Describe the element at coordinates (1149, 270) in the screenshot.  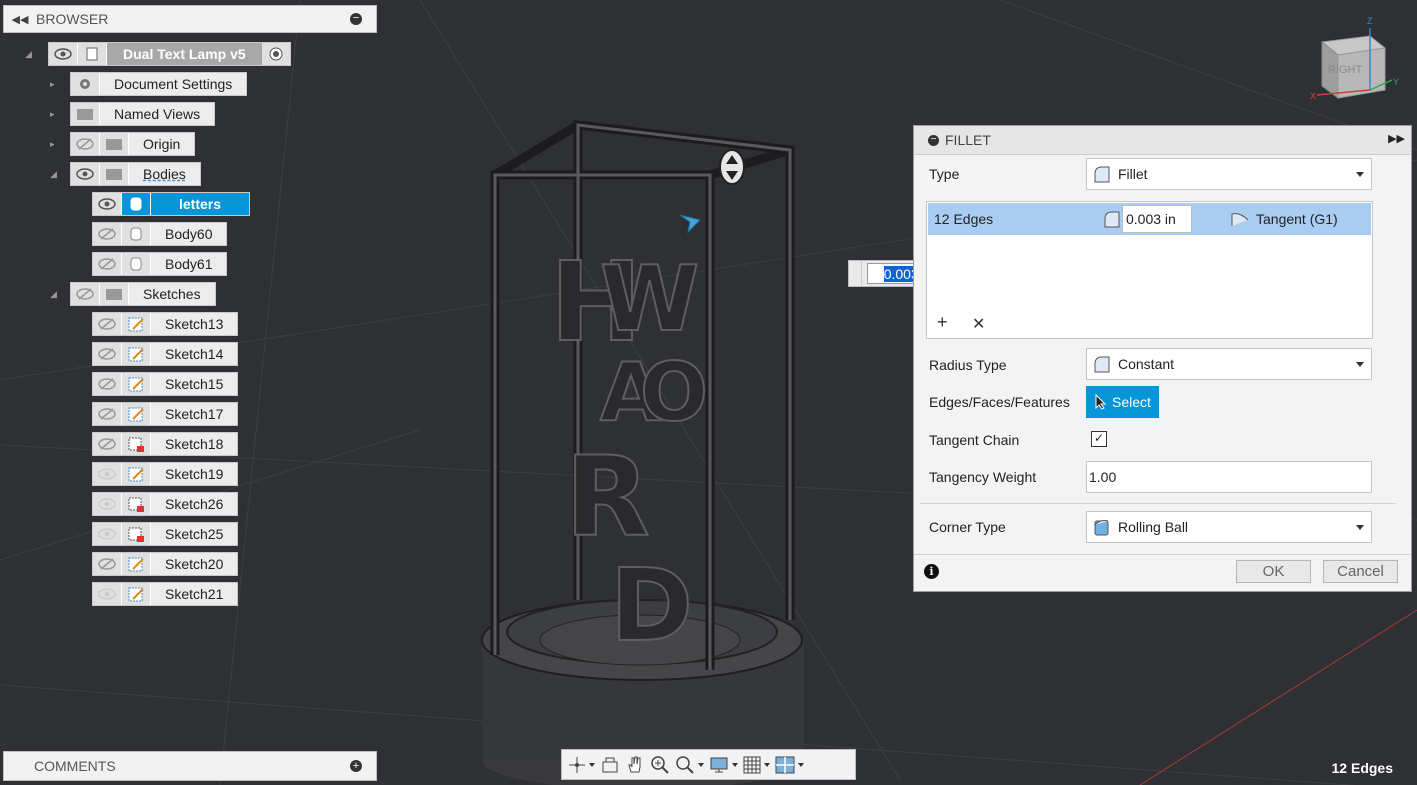
I see `selection-table: 12 Edges 0.003 in Tangent (G1) + ✕` at that location.